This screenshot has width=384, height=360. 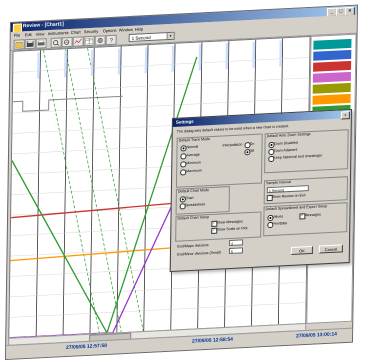 I want to click on menu-security: Security, so click(x=91, y=32).